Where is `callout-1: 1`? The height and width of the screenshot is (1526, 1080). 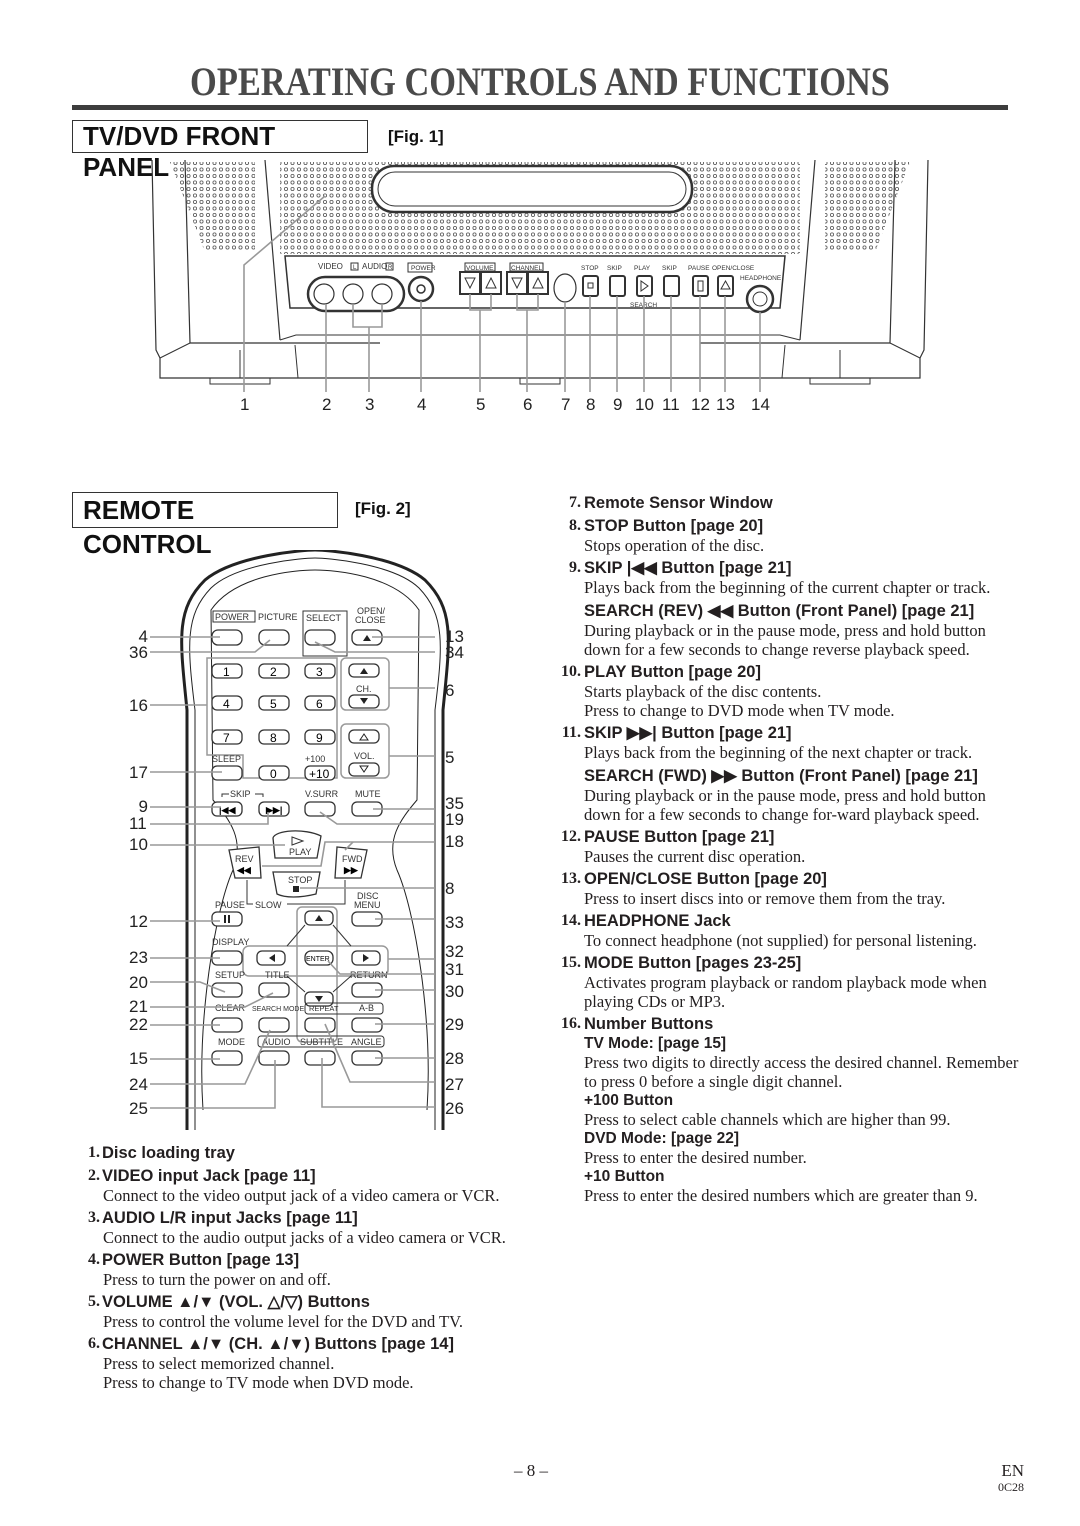
callout-1: 1 is located at coordinates (244, 404).